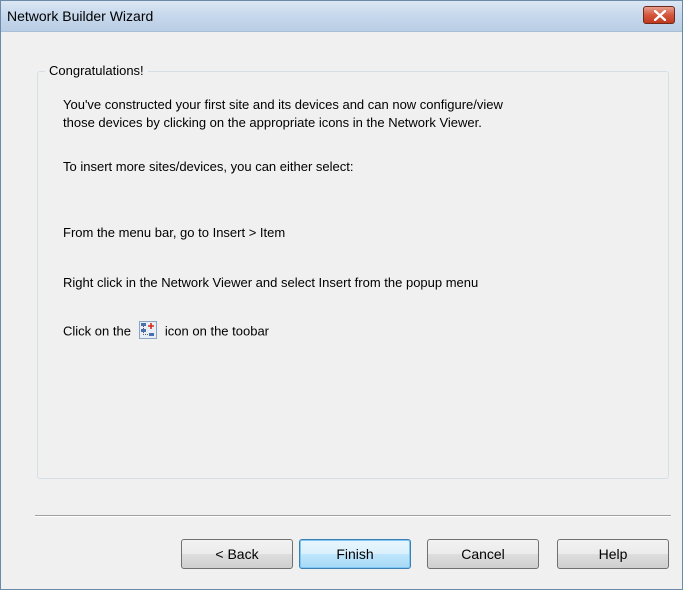 Image resolution: width=683 pixels, height=590 pixels. I want to click on window-title: Network Builder Wizard, so click(80, 16).